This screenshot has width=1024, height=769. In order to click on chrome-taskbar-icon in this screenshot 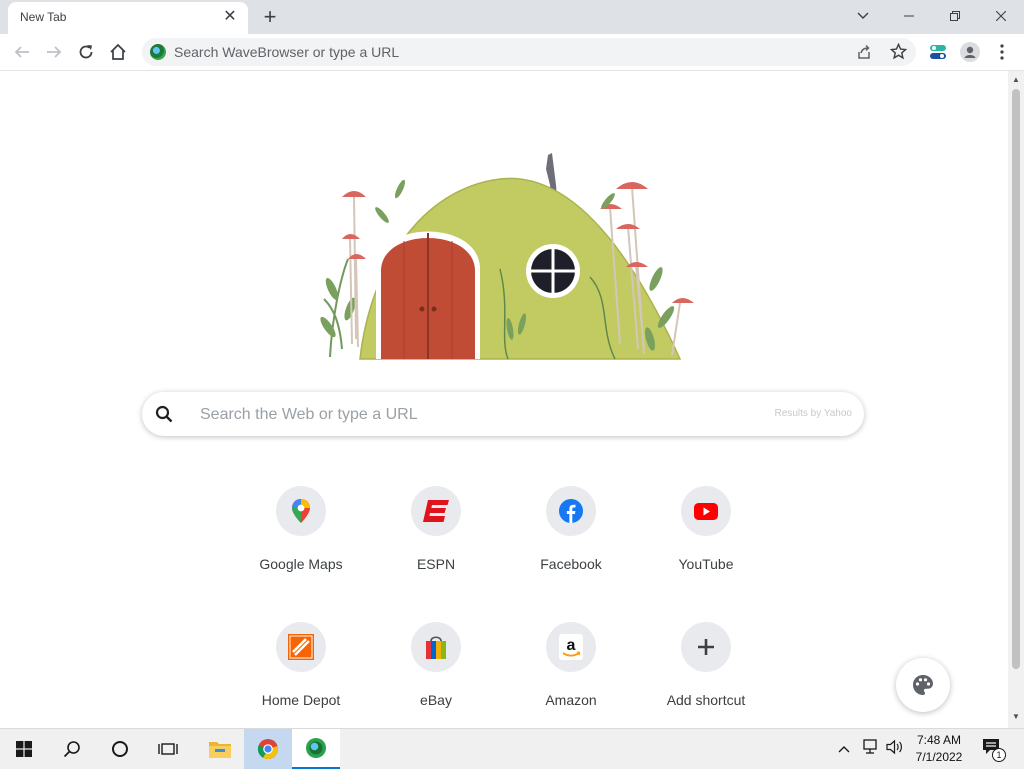, I will do `click(268, 749)`.